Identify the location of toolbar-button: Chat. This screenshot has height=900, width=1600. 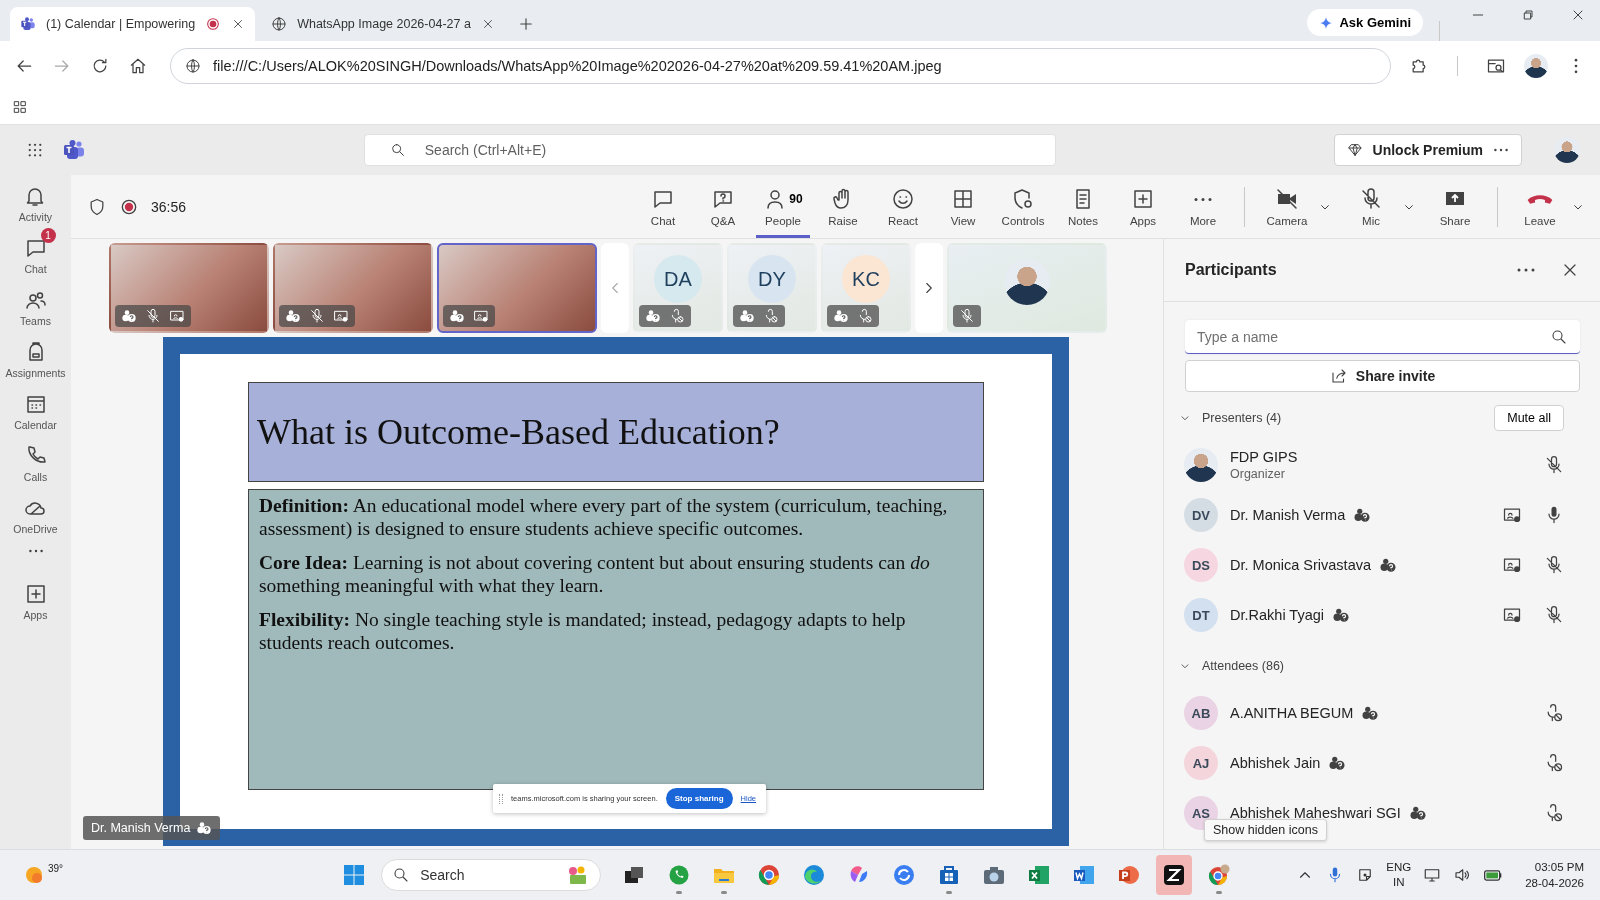
(663, 206).